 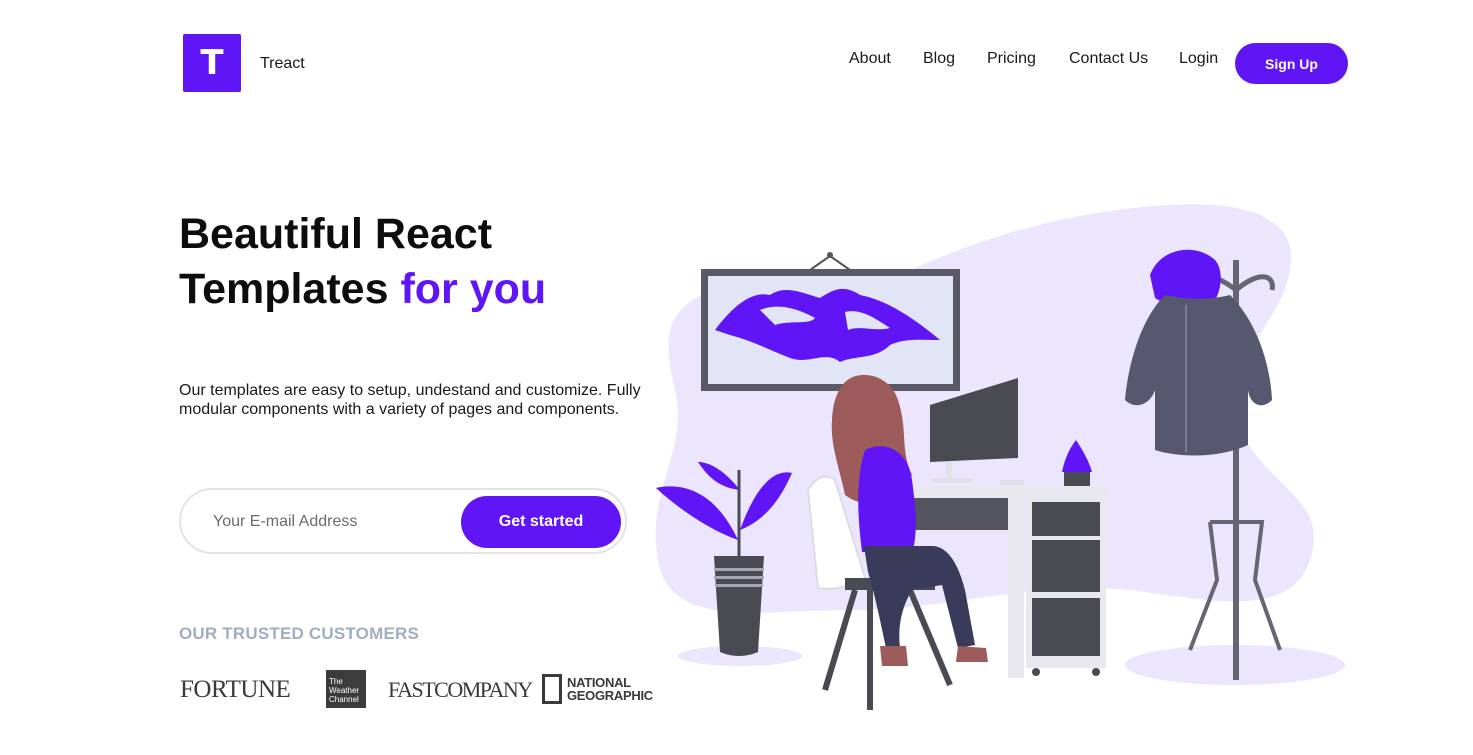 What do you see at coordinates (1011, 59) in the screenshot?
I see `nav-link-pricing: Pricing` at bounding box center [1011, 59].